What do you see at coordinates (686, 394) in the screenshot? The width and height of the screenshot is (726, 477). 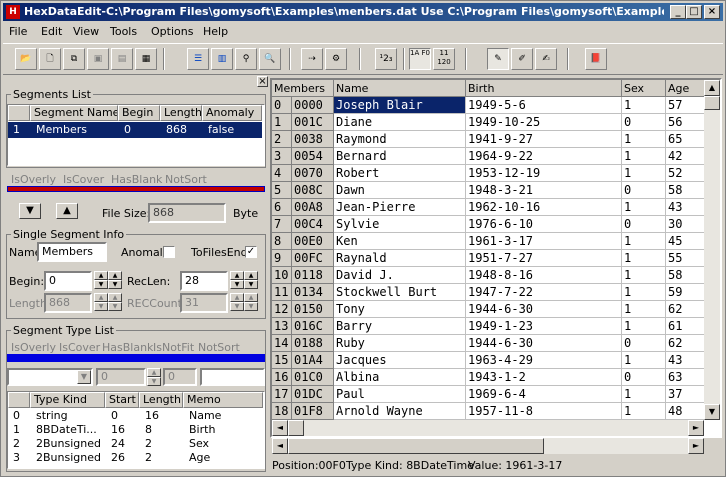 I see `grid-cell-age: 37` at bounding box center [686, 394].